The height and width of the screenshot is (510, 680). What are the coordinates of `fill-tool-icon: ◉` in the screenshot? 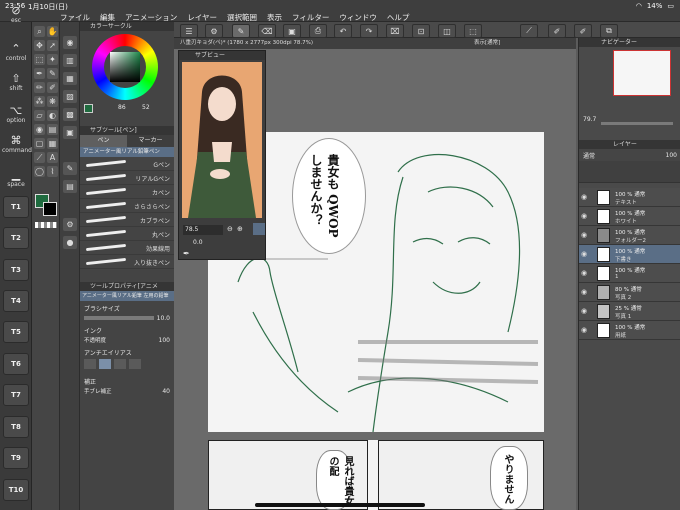 It's located at (39, 129).